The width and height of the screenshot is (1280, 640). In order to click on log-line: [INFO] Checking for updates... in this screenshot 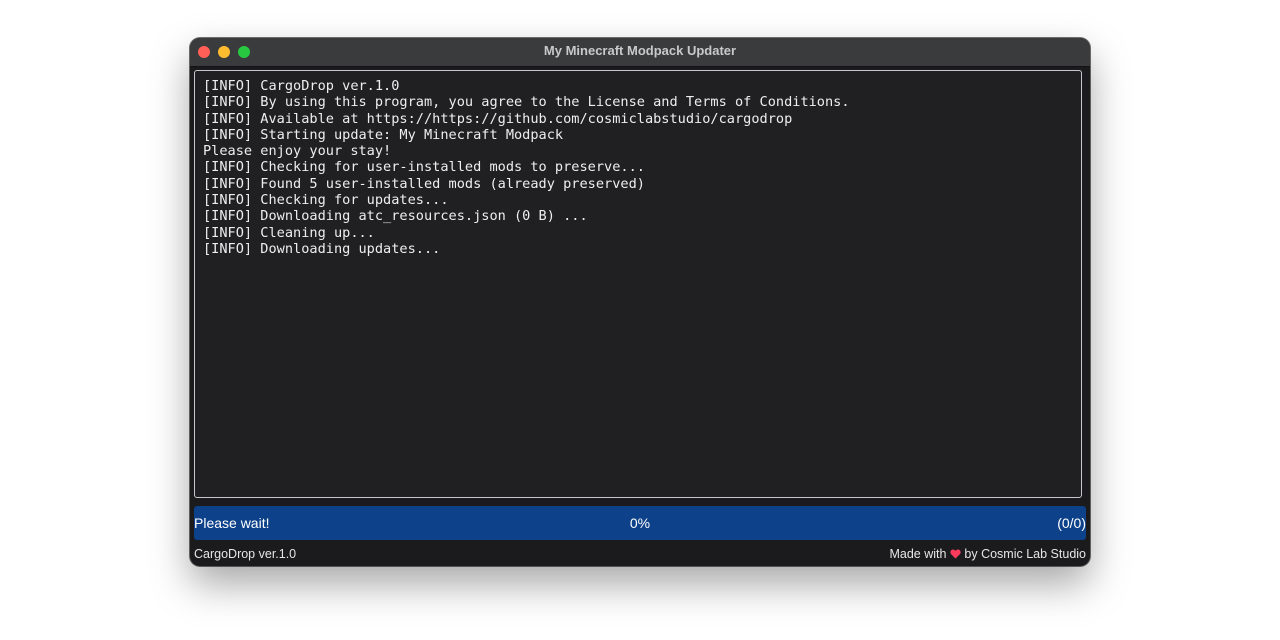, I will do `click(326, 200)`.